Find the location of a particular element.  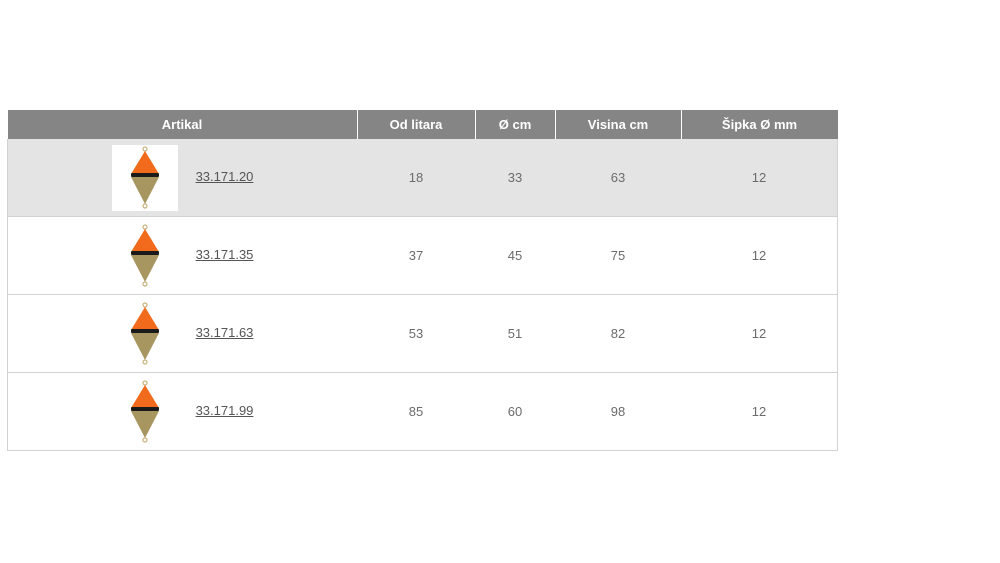

visina-cell: 63 is located at coordinates (618, 178).